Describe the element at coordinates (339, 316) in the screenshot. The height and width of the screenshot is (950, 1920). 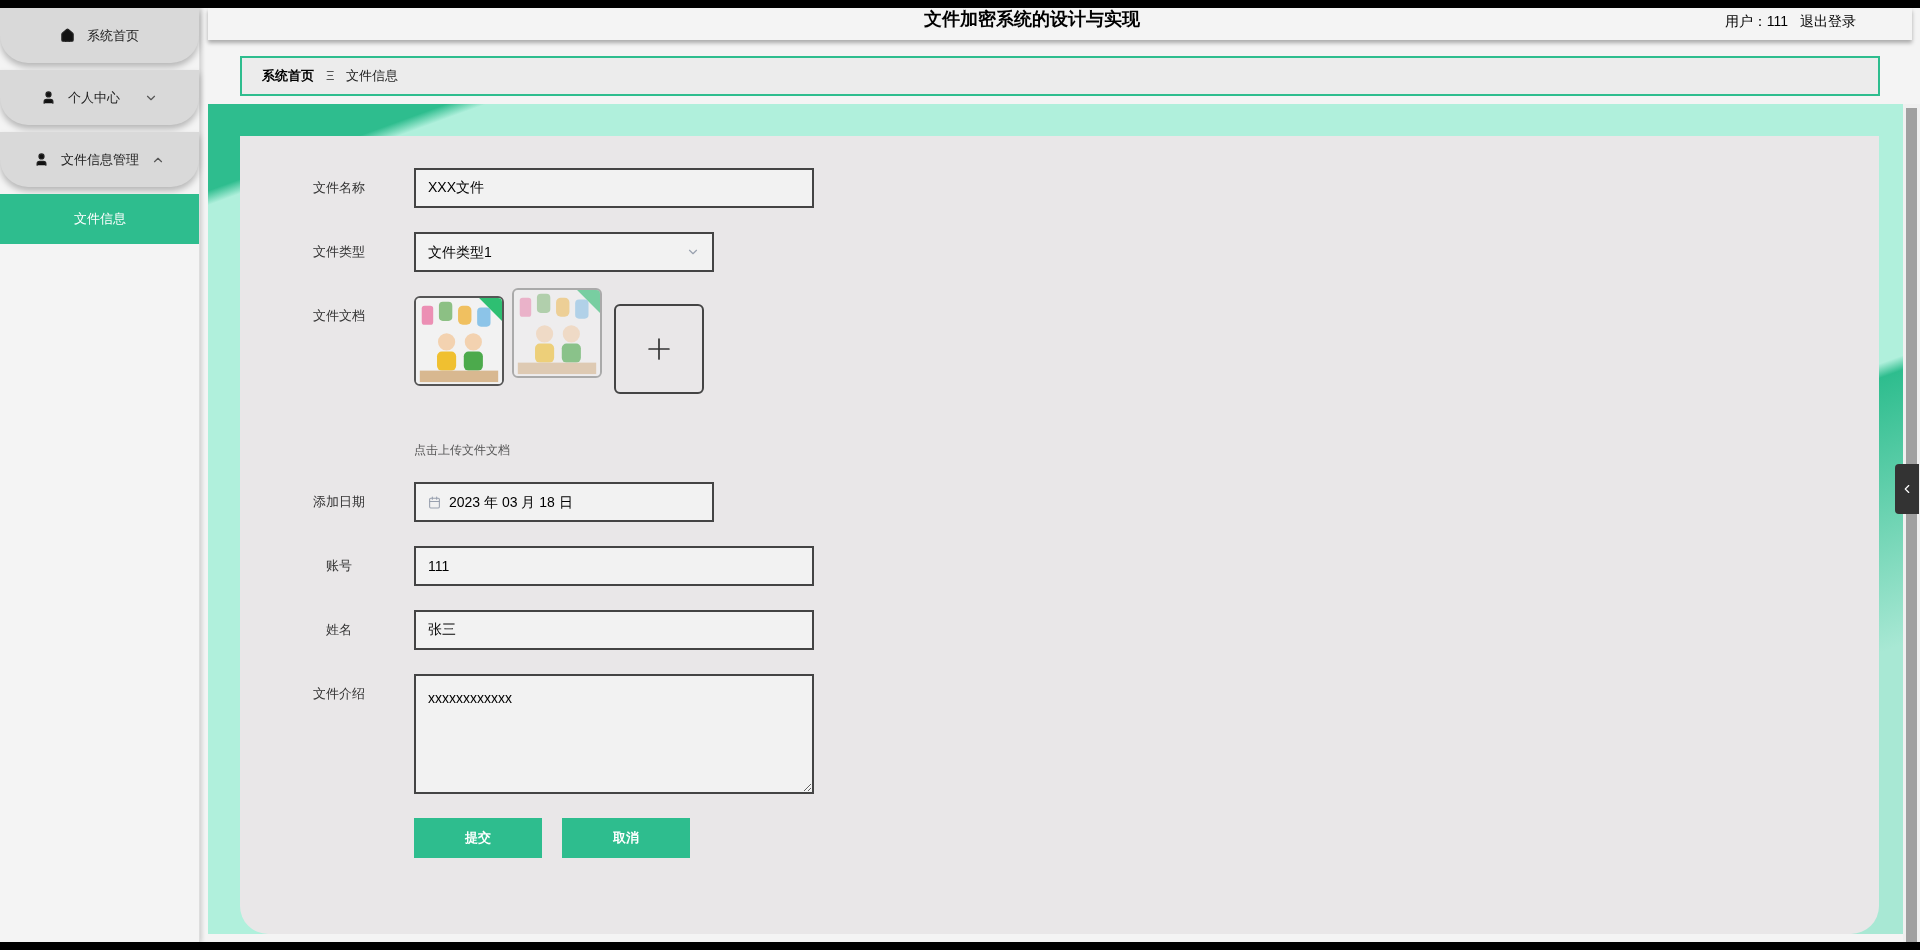
I see `field-label: 文件文档` at that location.